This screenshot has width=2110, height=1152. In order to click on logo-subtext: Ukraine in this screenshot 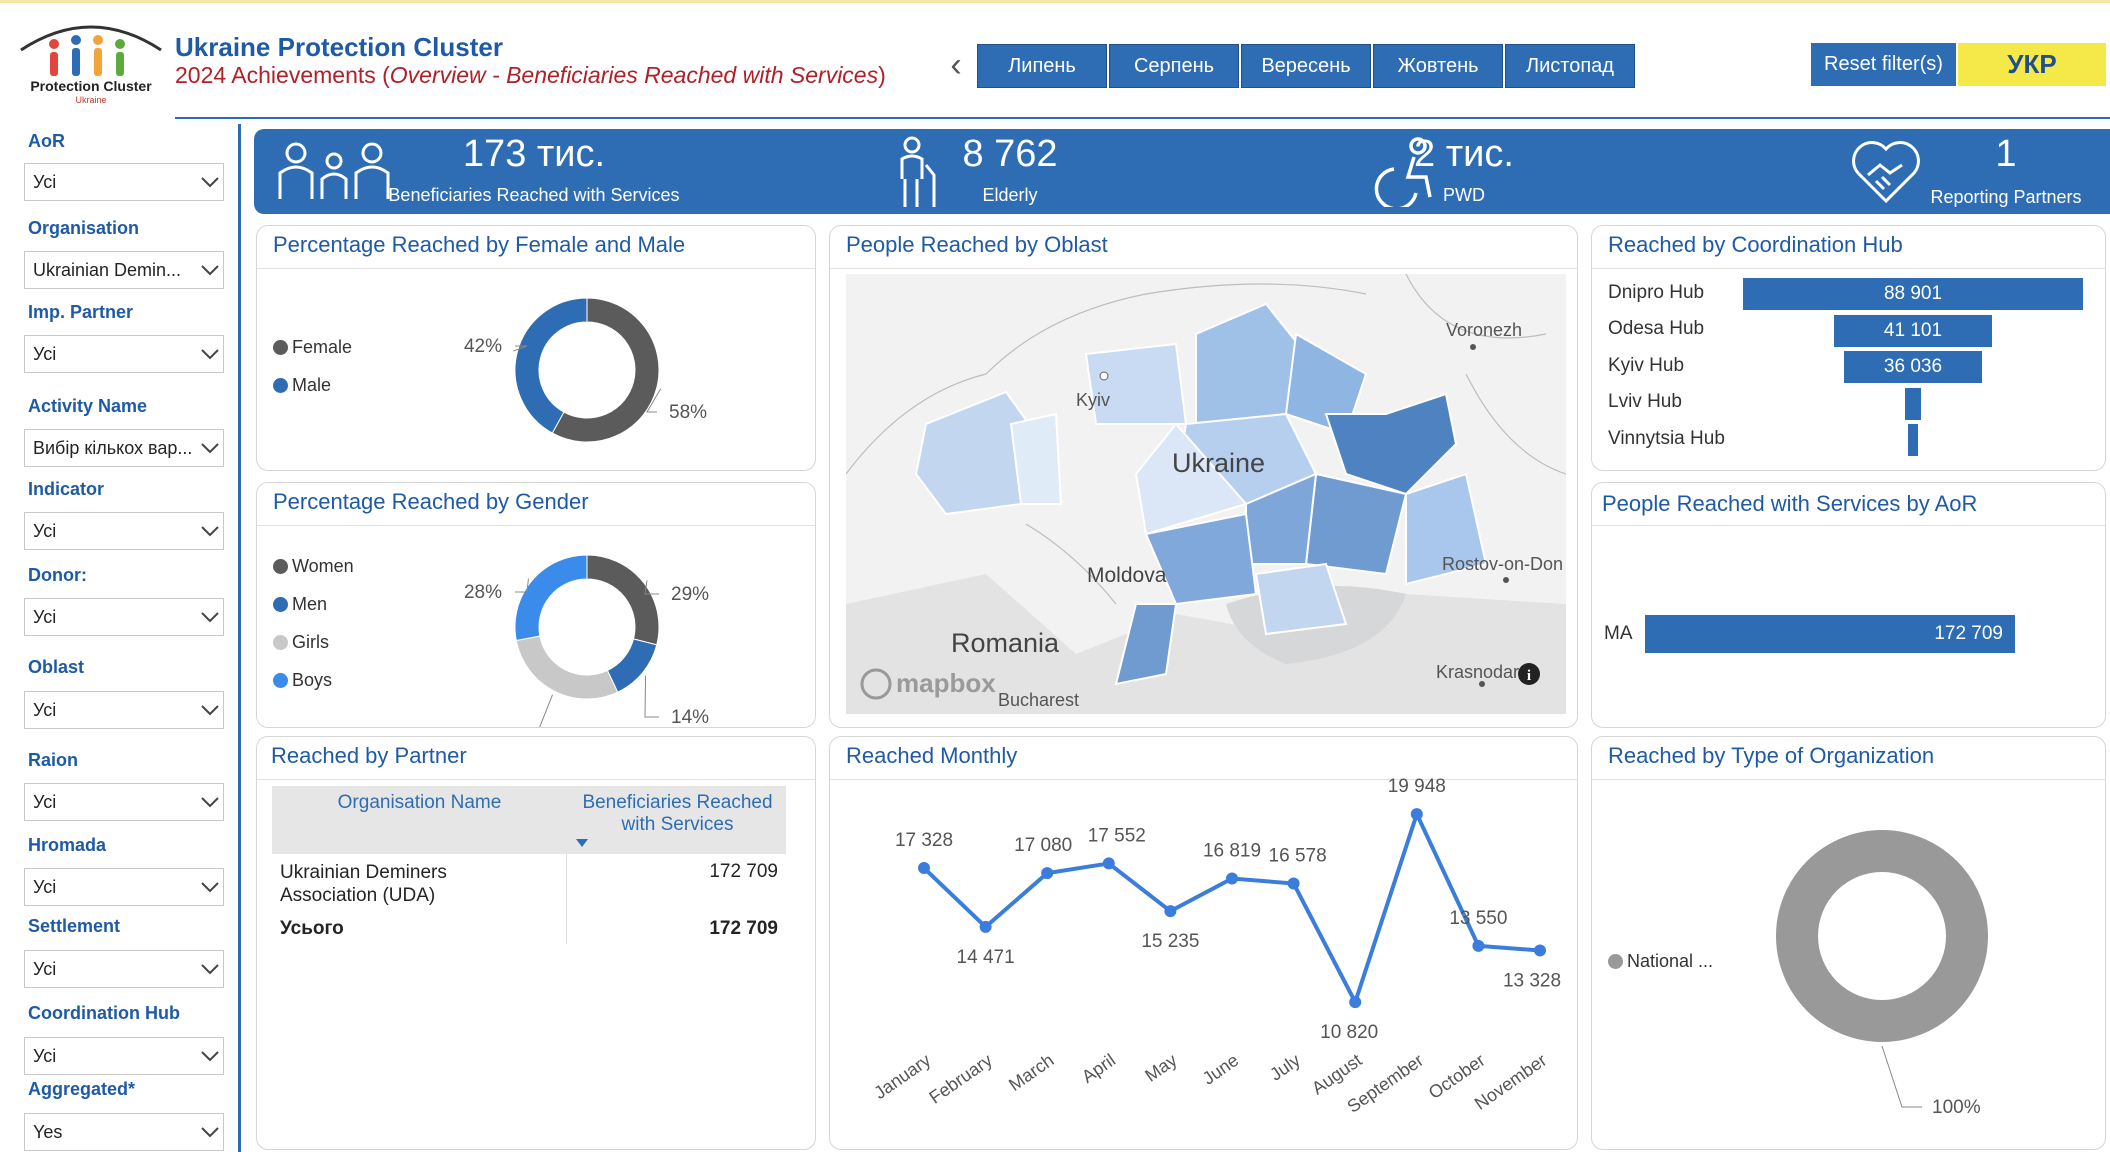, I will do `click(91, 100)`.